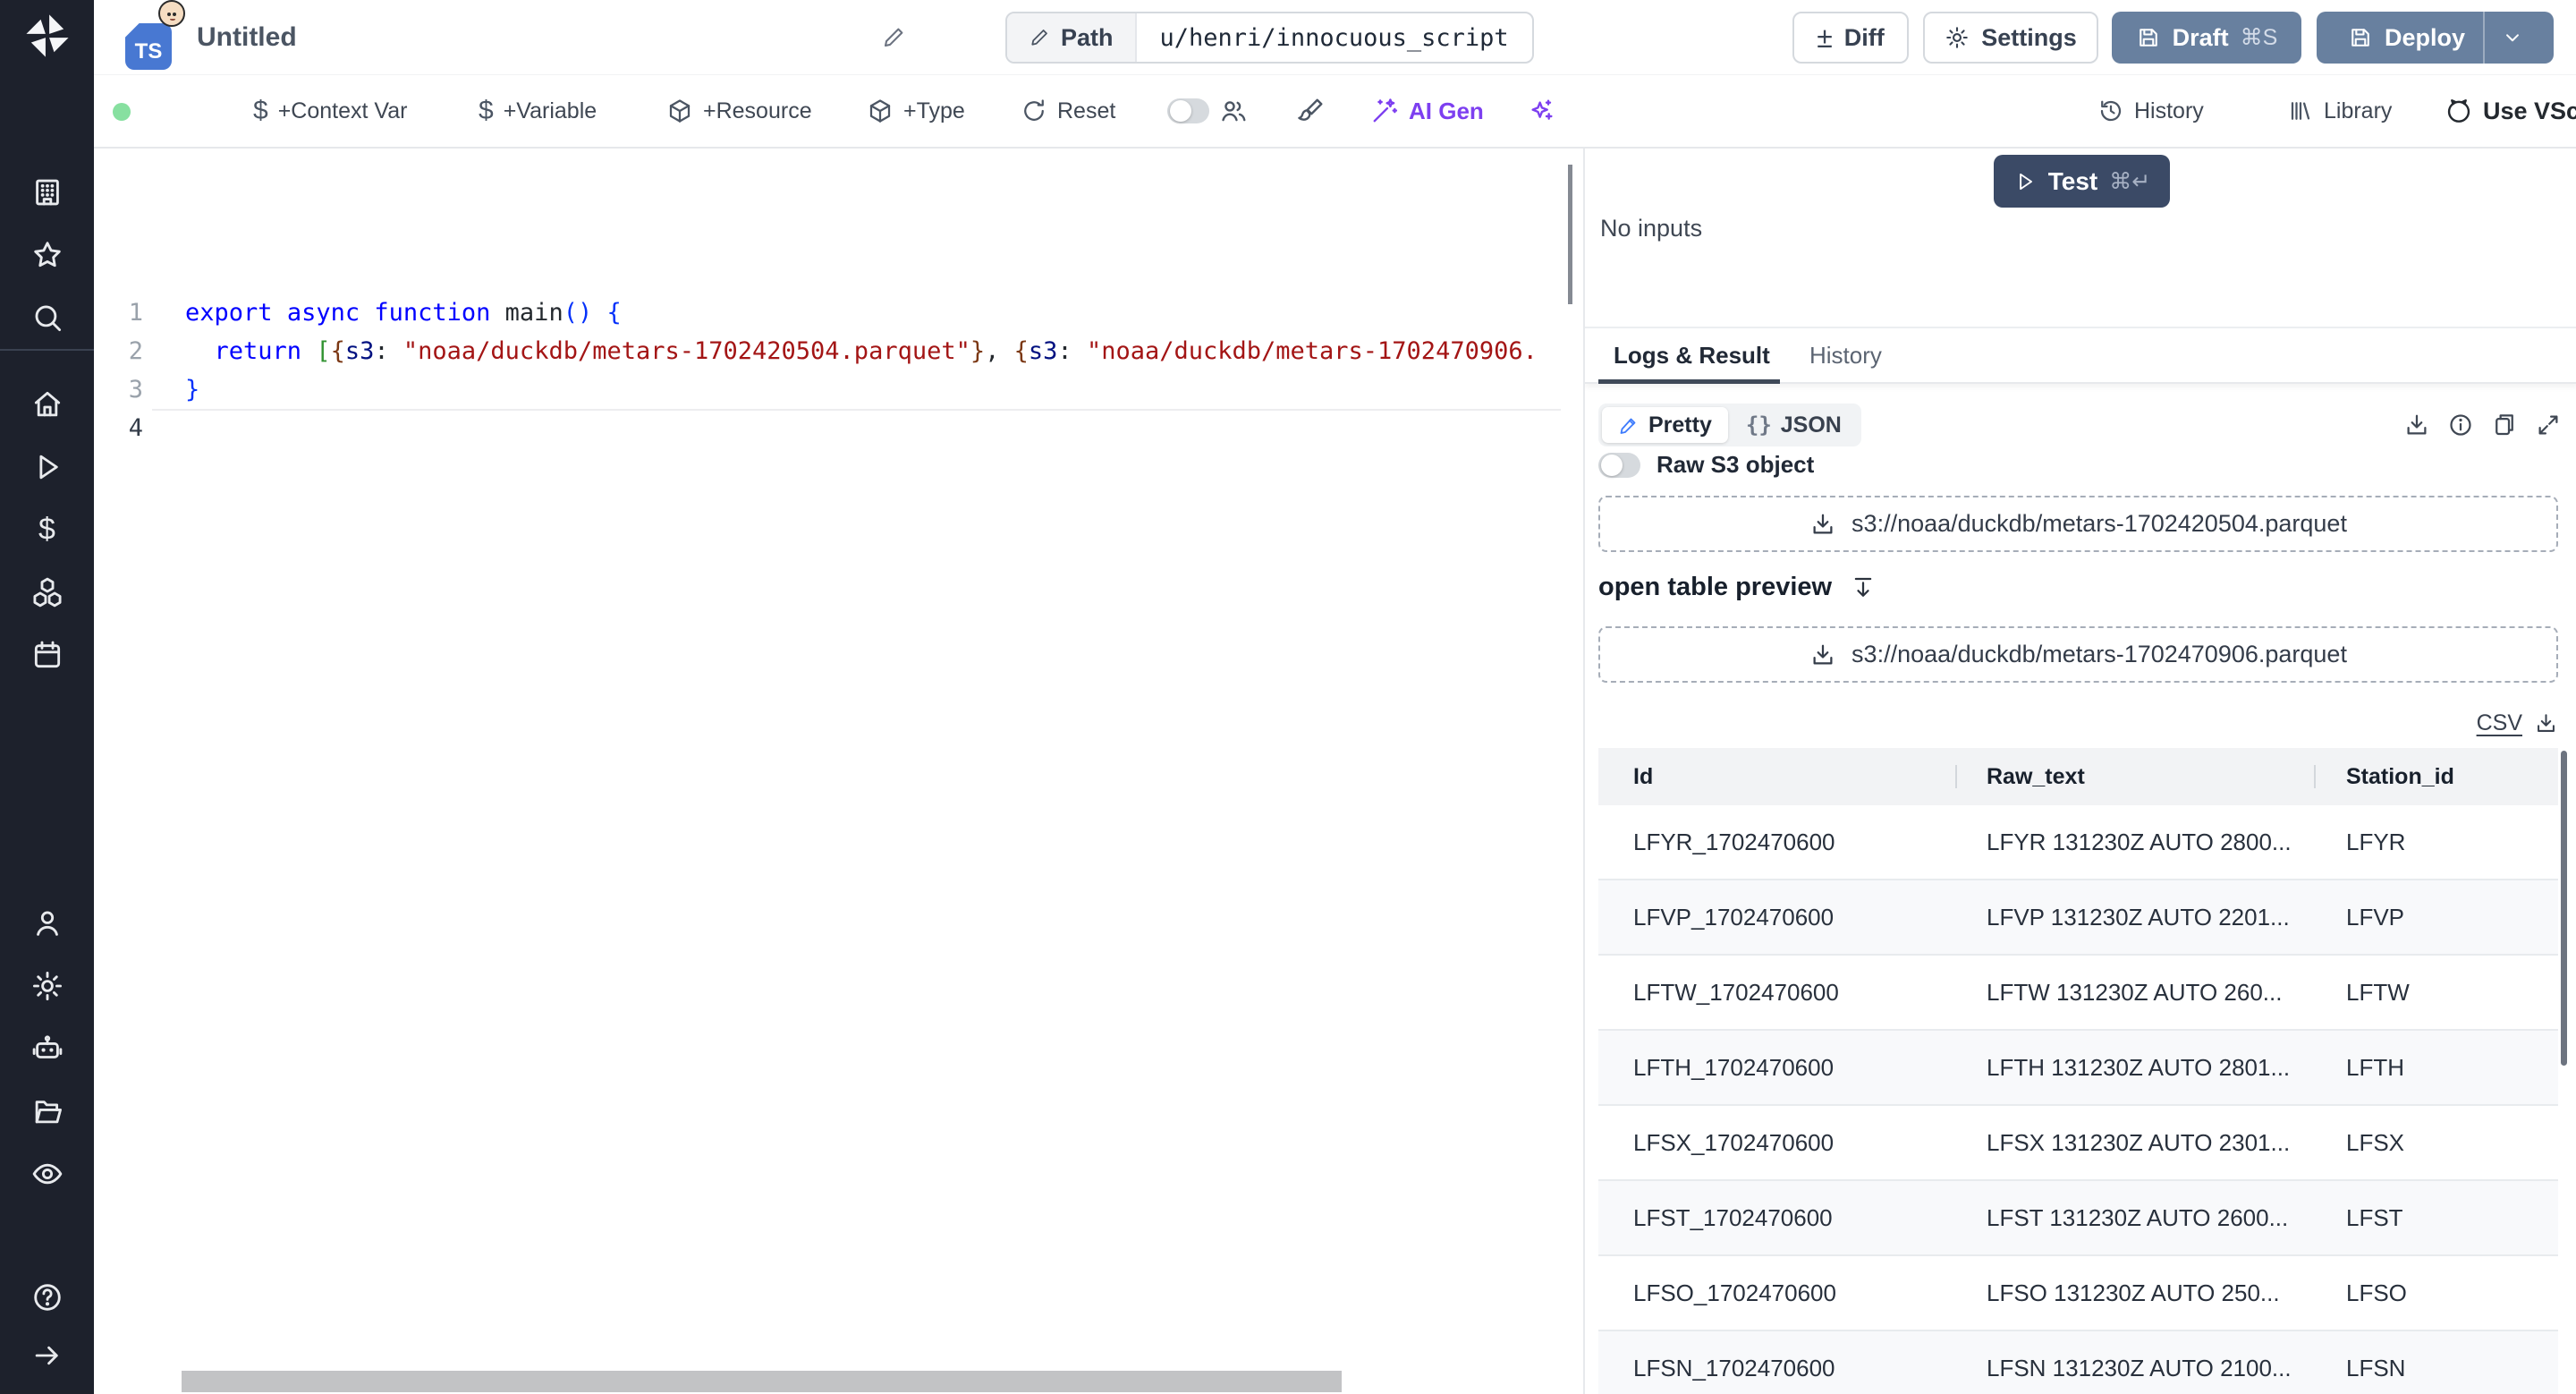 The width and height of the screenshot is (2576, 1394). I want to click on use-vscode-button: Use VScode, so click(2510, 111).